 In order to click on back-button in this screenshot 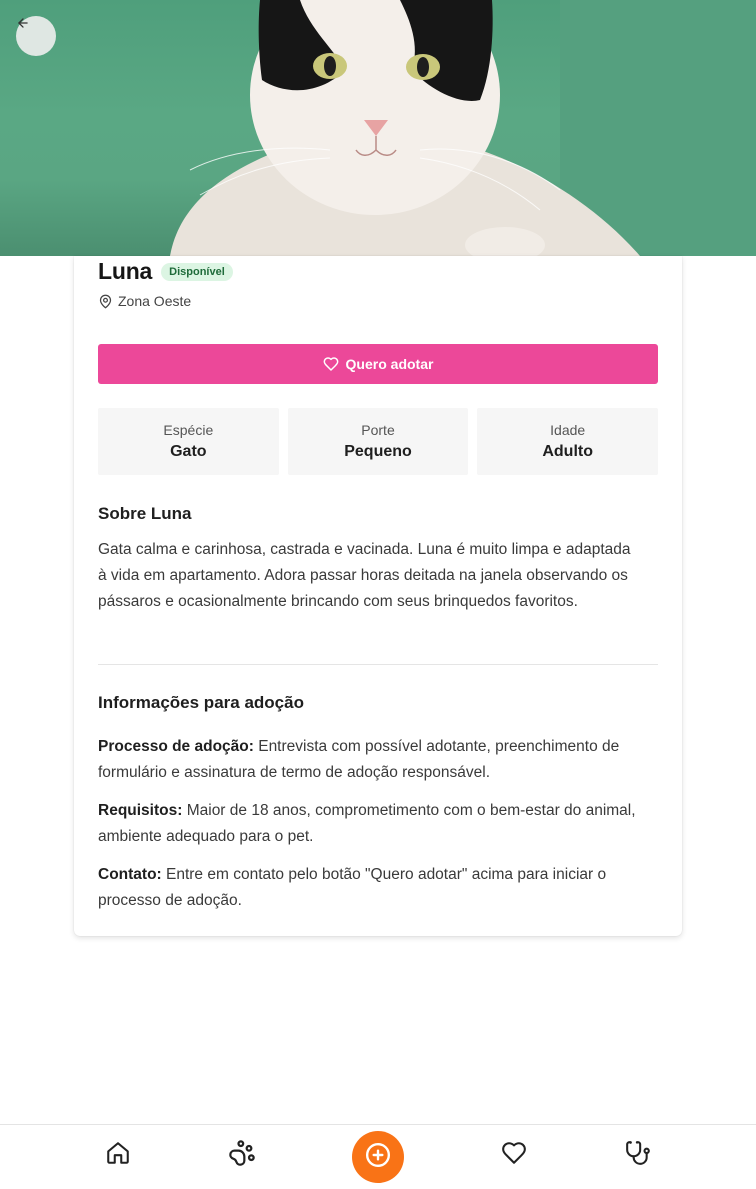, I will do `click(36, 36)`.